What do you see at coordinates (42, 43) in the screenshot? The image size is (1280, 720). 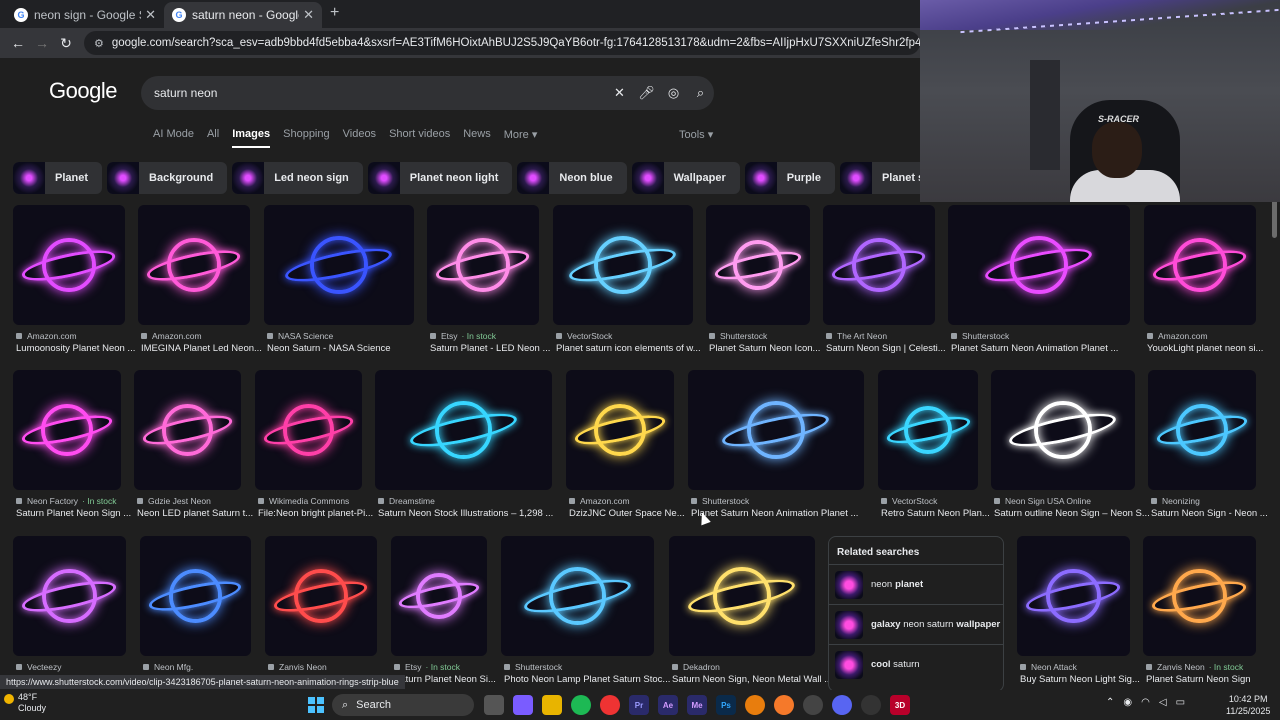 I see `forward-icon: →` at bounding box center [42, 43].